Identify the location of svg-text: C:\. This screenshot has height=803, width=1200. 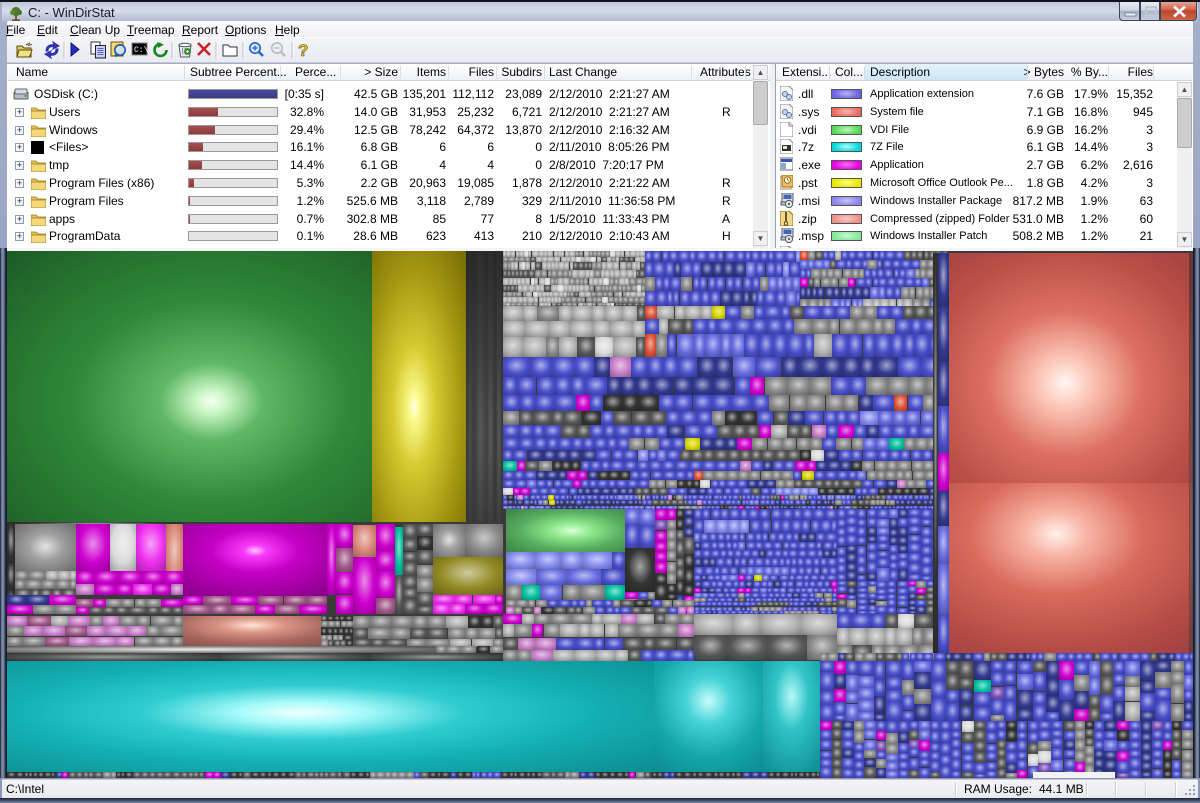
(141, 50).